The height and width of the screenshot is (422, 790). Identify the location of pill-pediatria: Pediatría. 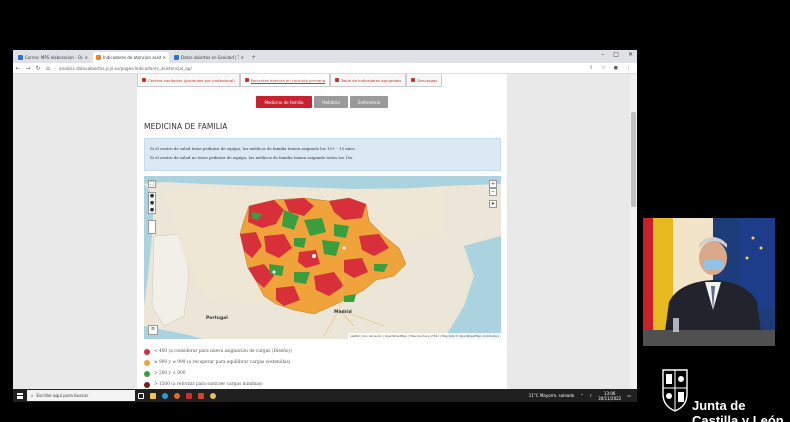
(331, 102).